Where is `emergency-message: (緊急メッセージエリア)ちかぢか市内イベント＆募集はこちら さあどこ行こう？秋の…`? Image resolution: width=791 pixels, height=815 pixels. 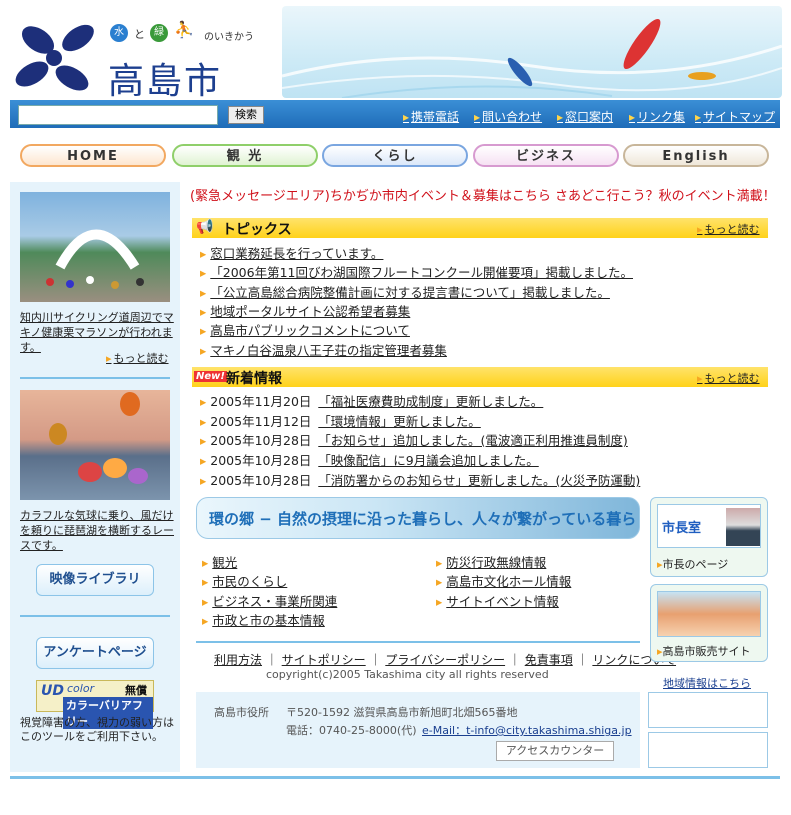 emergency-message: (緊急メッセージエリア)ちかぢか市内イベント＆募集はこちら さあどこ行こう？秋の… is located at coordinates (483, 194).